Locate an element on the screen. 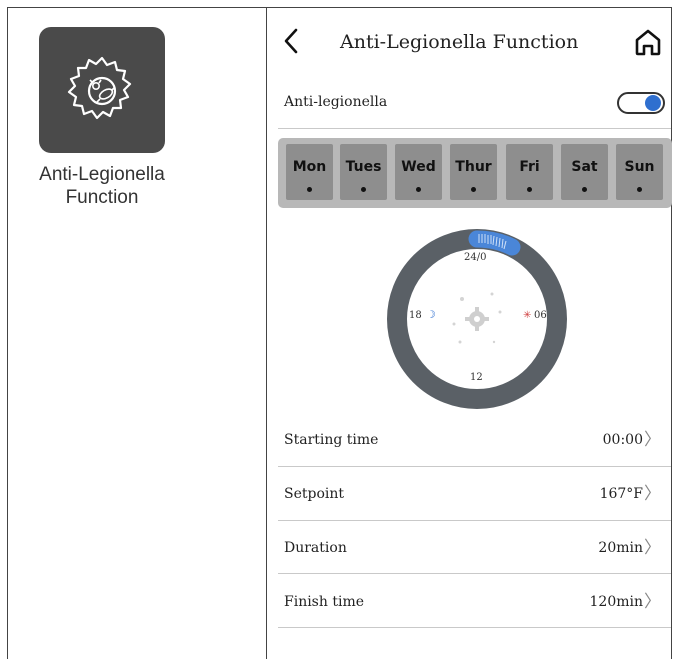 This screenshot has width=679, height=659. dial-label-bottom: 12 is located at coordinates (476, 377).